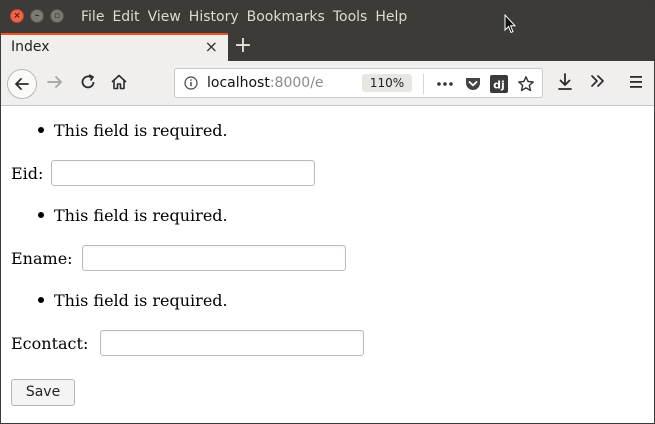  I want to click on nav-toolbar: localhost:8000/e 110% dj, so click(327, 83).